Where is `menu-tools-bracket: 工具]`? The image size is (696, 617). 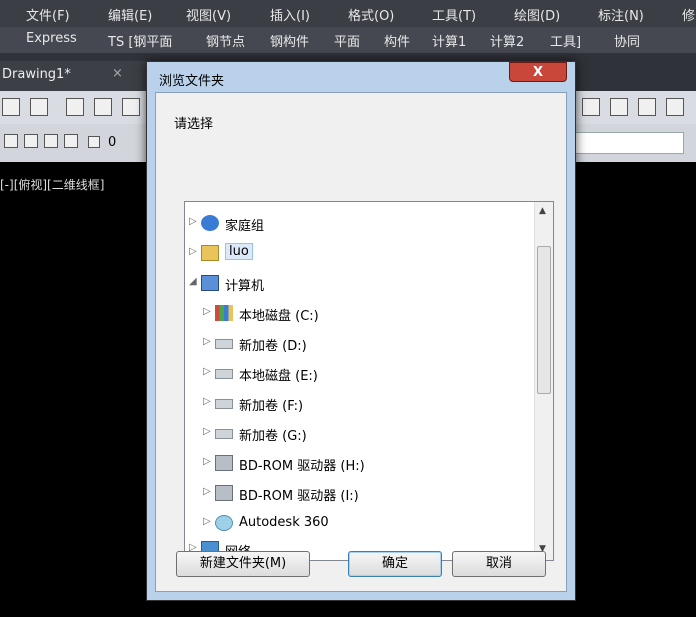
menu-tools-bracket: 工具] is located at coordinates (565, 40).